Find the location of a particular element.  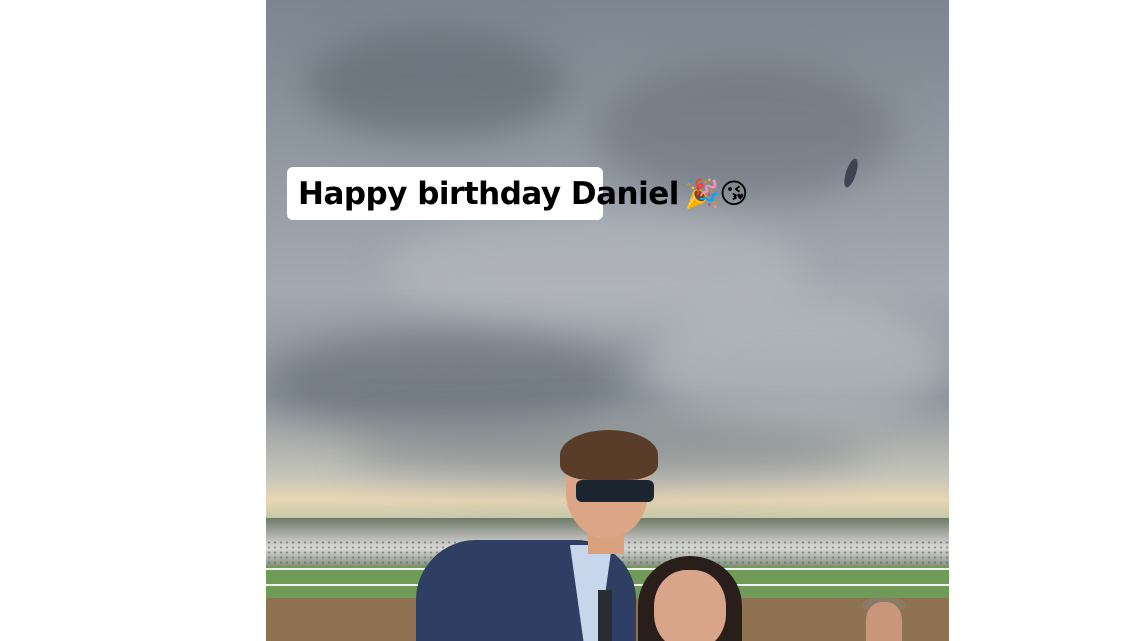

sunglasses is located at coordinates (615, 491).